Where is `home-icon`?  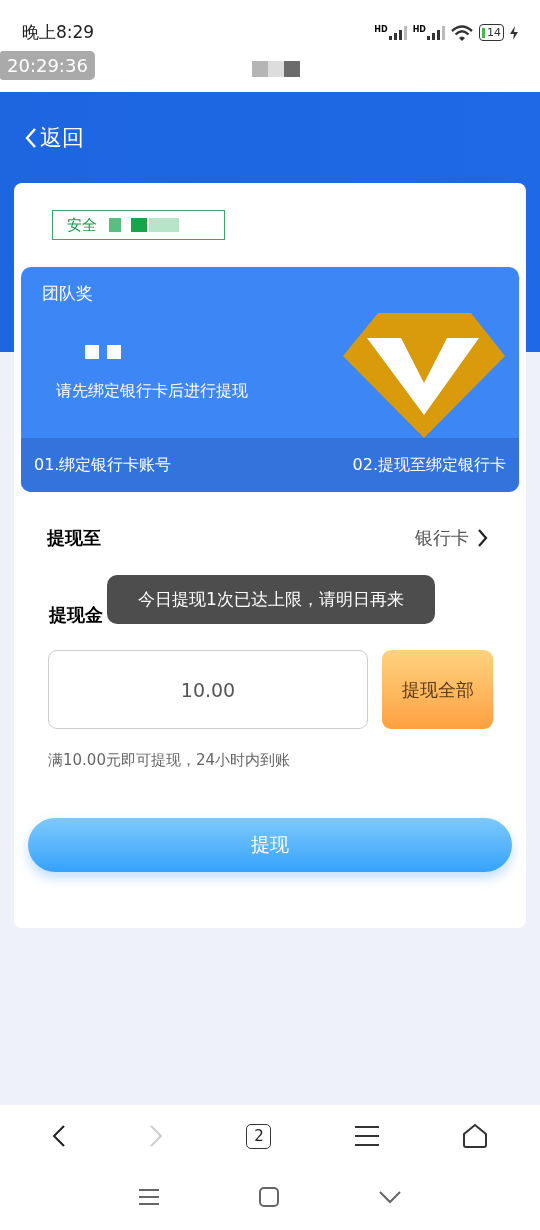 home-icon is located at coordinates (475, 1136).